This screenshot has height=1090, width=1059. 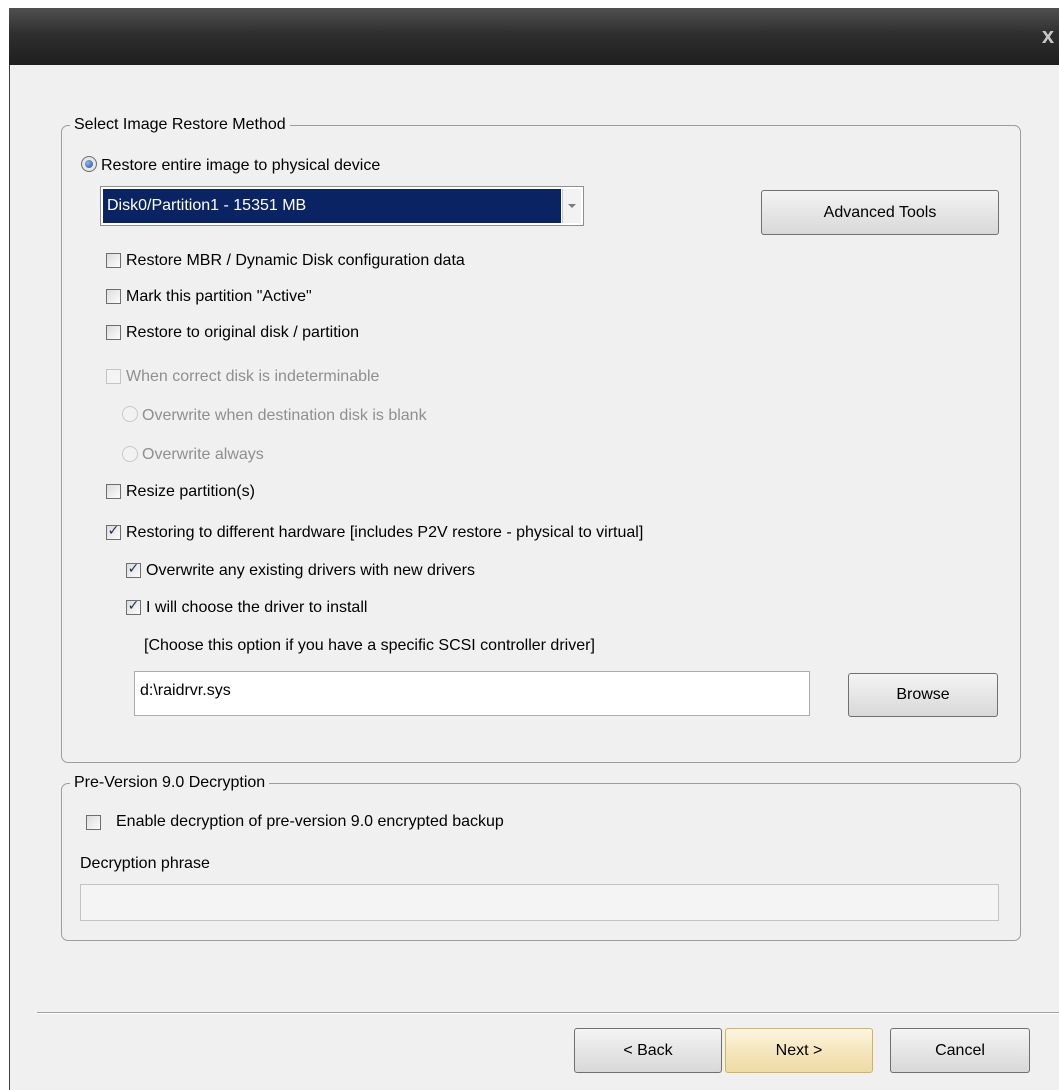 What do you see at coordinates (242, 332) in the screenshot?
I see `restore-original-label: Restore to original disk / partition` at bounding box center [242, 332].